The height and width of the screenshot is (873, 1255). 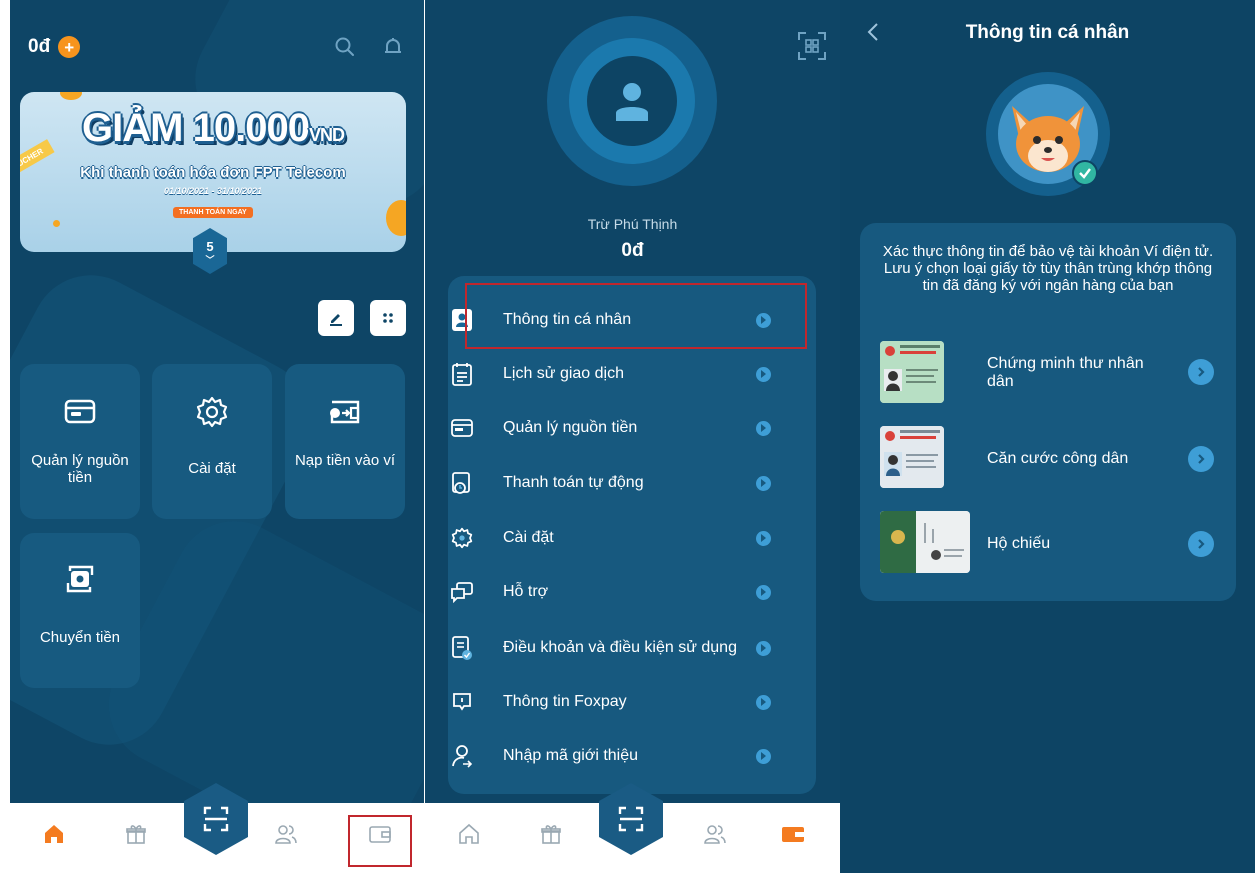 I want to click on id-option-citizen-identity: Căn cước công dân, so click(x=1050, y=458).